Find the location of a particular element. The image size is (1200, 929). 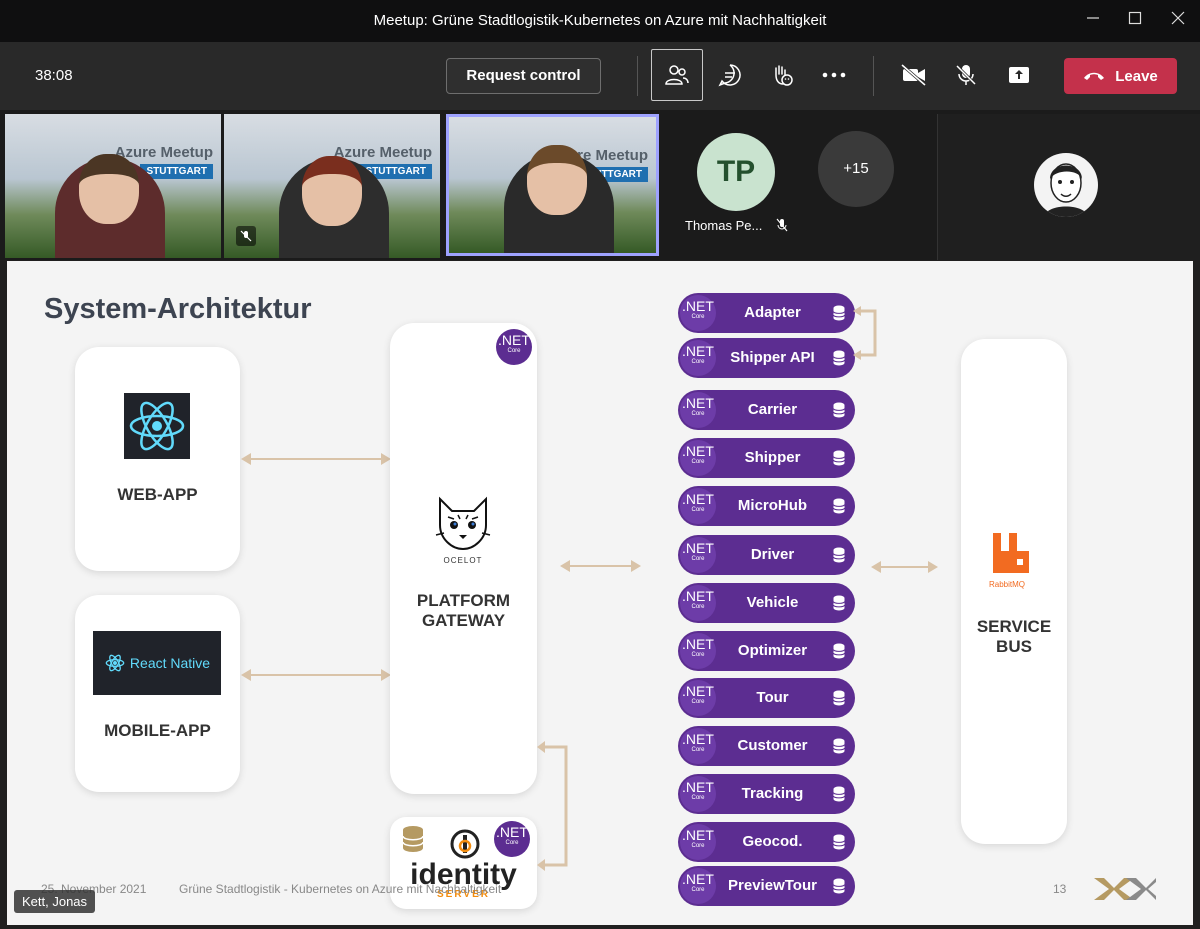

arrow-gateway-to-services is located at coordinates (600, 566).